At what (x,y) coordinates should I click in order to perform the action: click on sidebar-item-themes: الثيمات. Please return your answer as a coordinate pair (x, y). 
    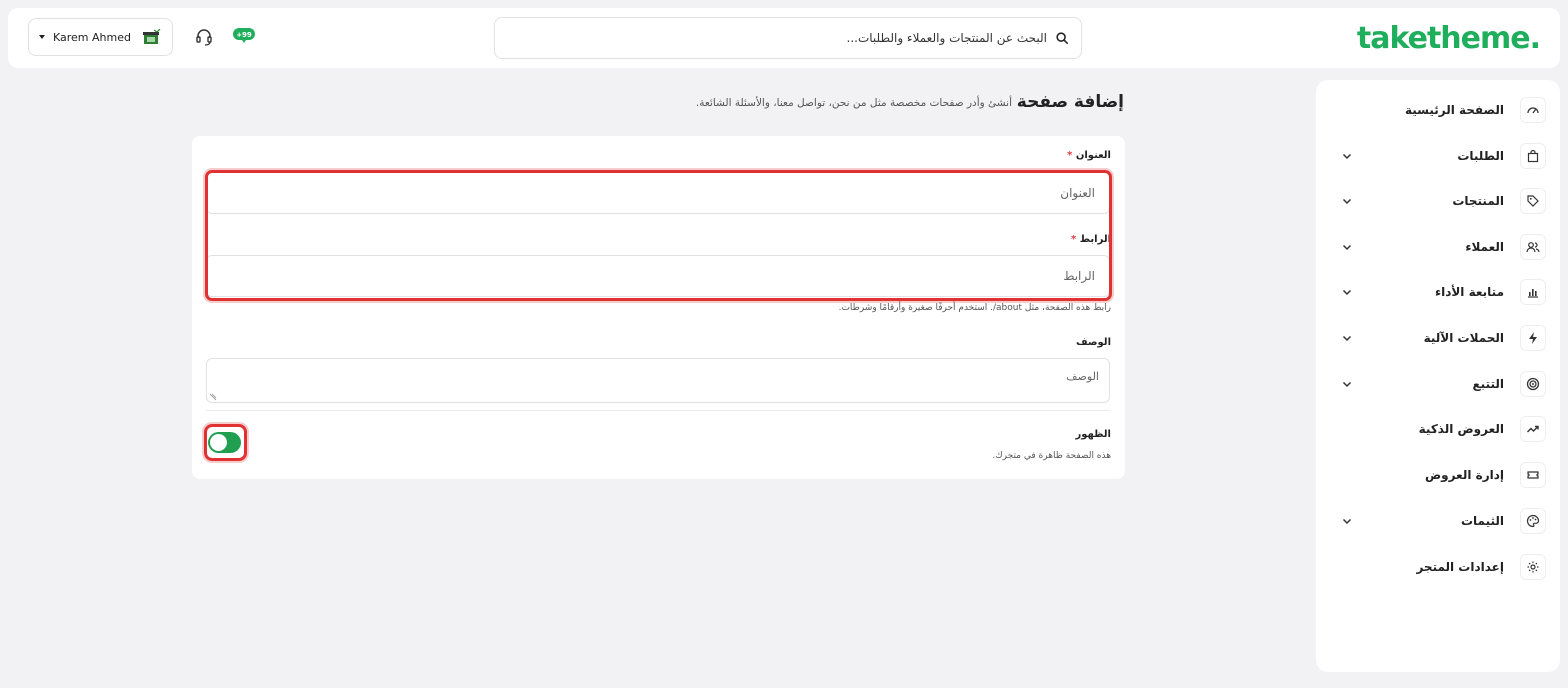
    Looking at the image, I should click on (1438, 521).